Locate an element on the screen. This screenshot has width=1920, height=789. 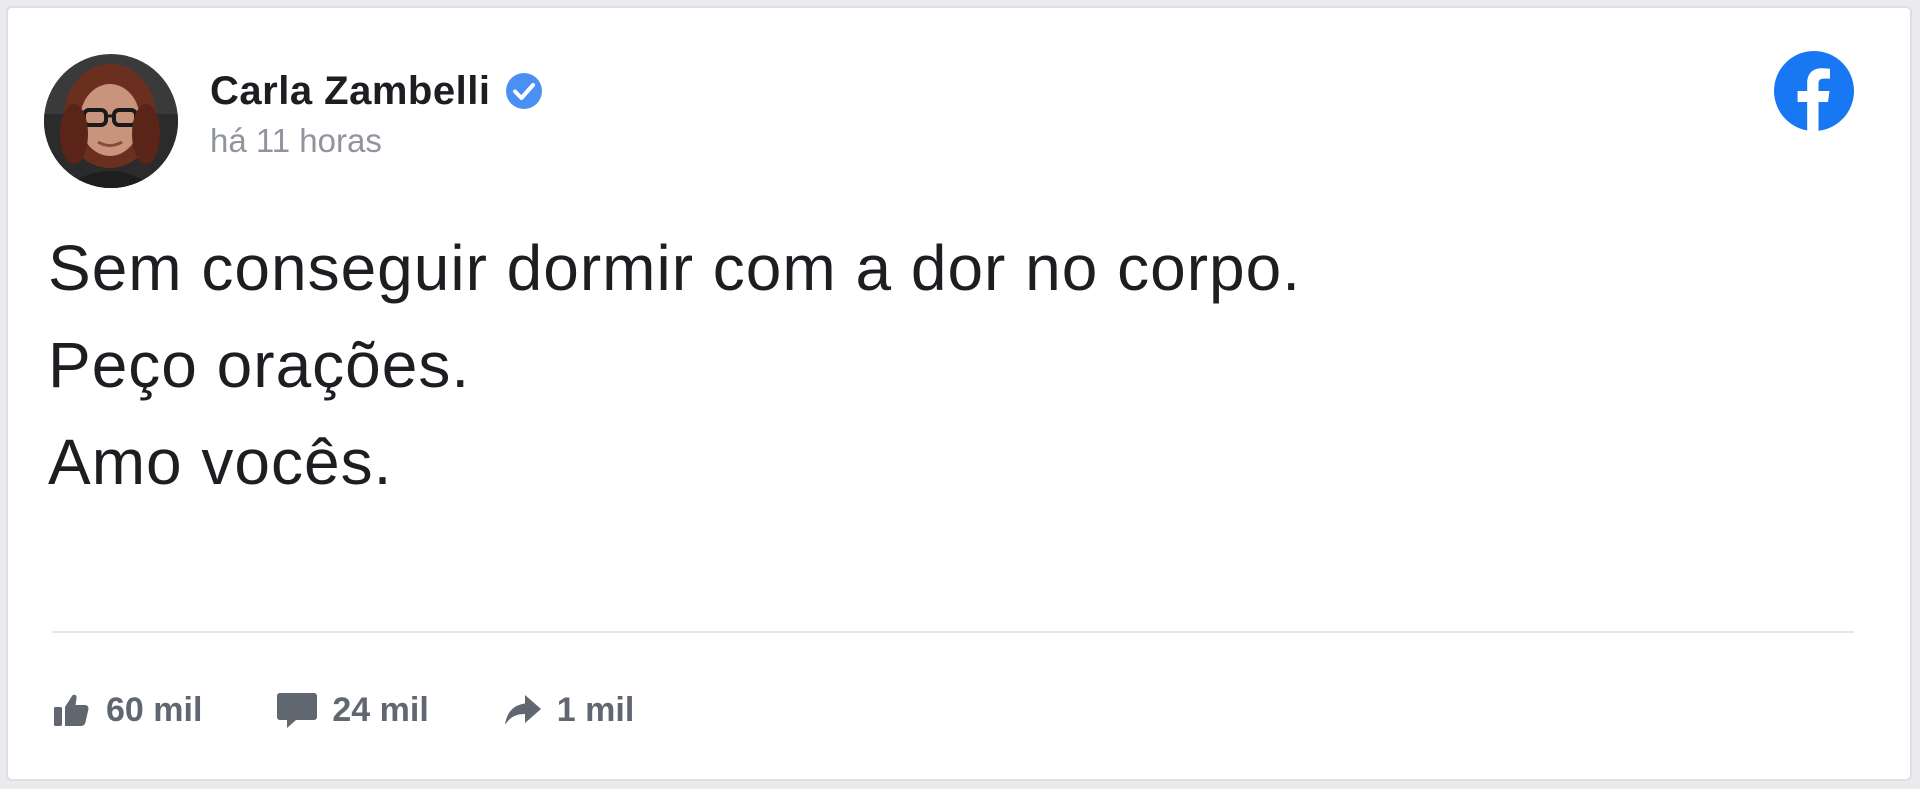
post-meta: Carla Zambelli há 11 horas is located at coordinates (377, 114).